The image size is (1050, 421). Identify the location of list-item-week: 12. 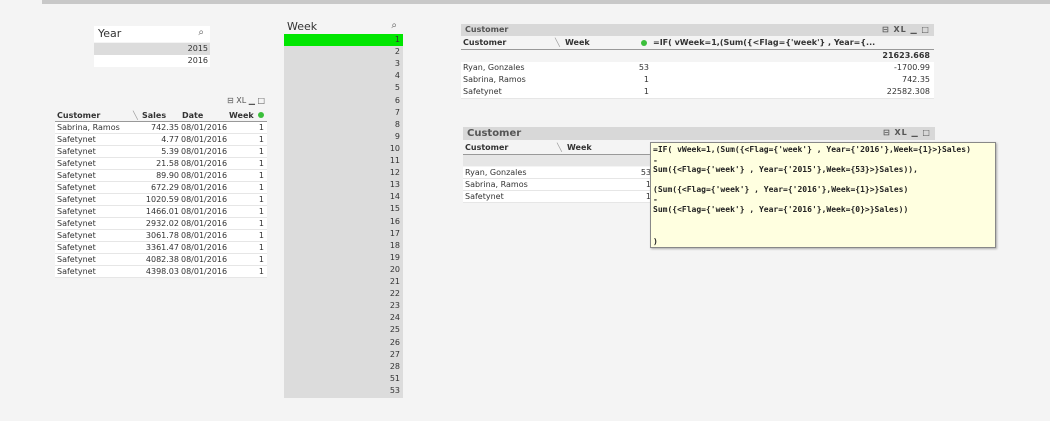
(343, 173).